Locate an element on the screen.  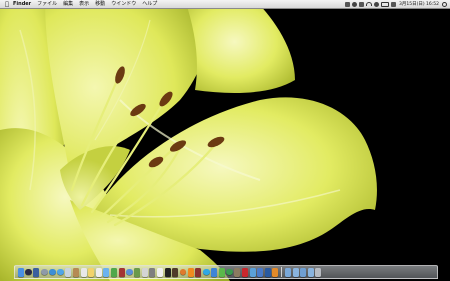
facetime-icon is located at coordinates (113, 272).